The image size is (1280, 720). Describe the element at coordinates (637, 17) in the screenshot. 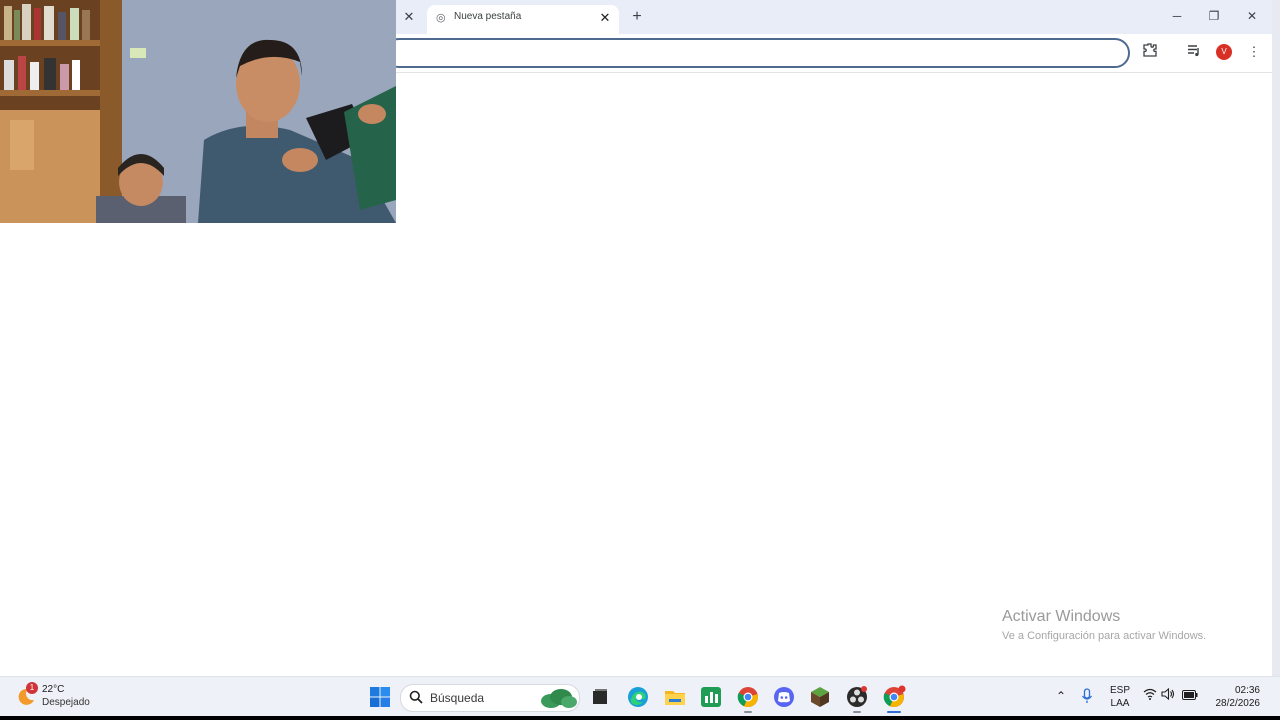

I see `new-tab-button: +` at that location.